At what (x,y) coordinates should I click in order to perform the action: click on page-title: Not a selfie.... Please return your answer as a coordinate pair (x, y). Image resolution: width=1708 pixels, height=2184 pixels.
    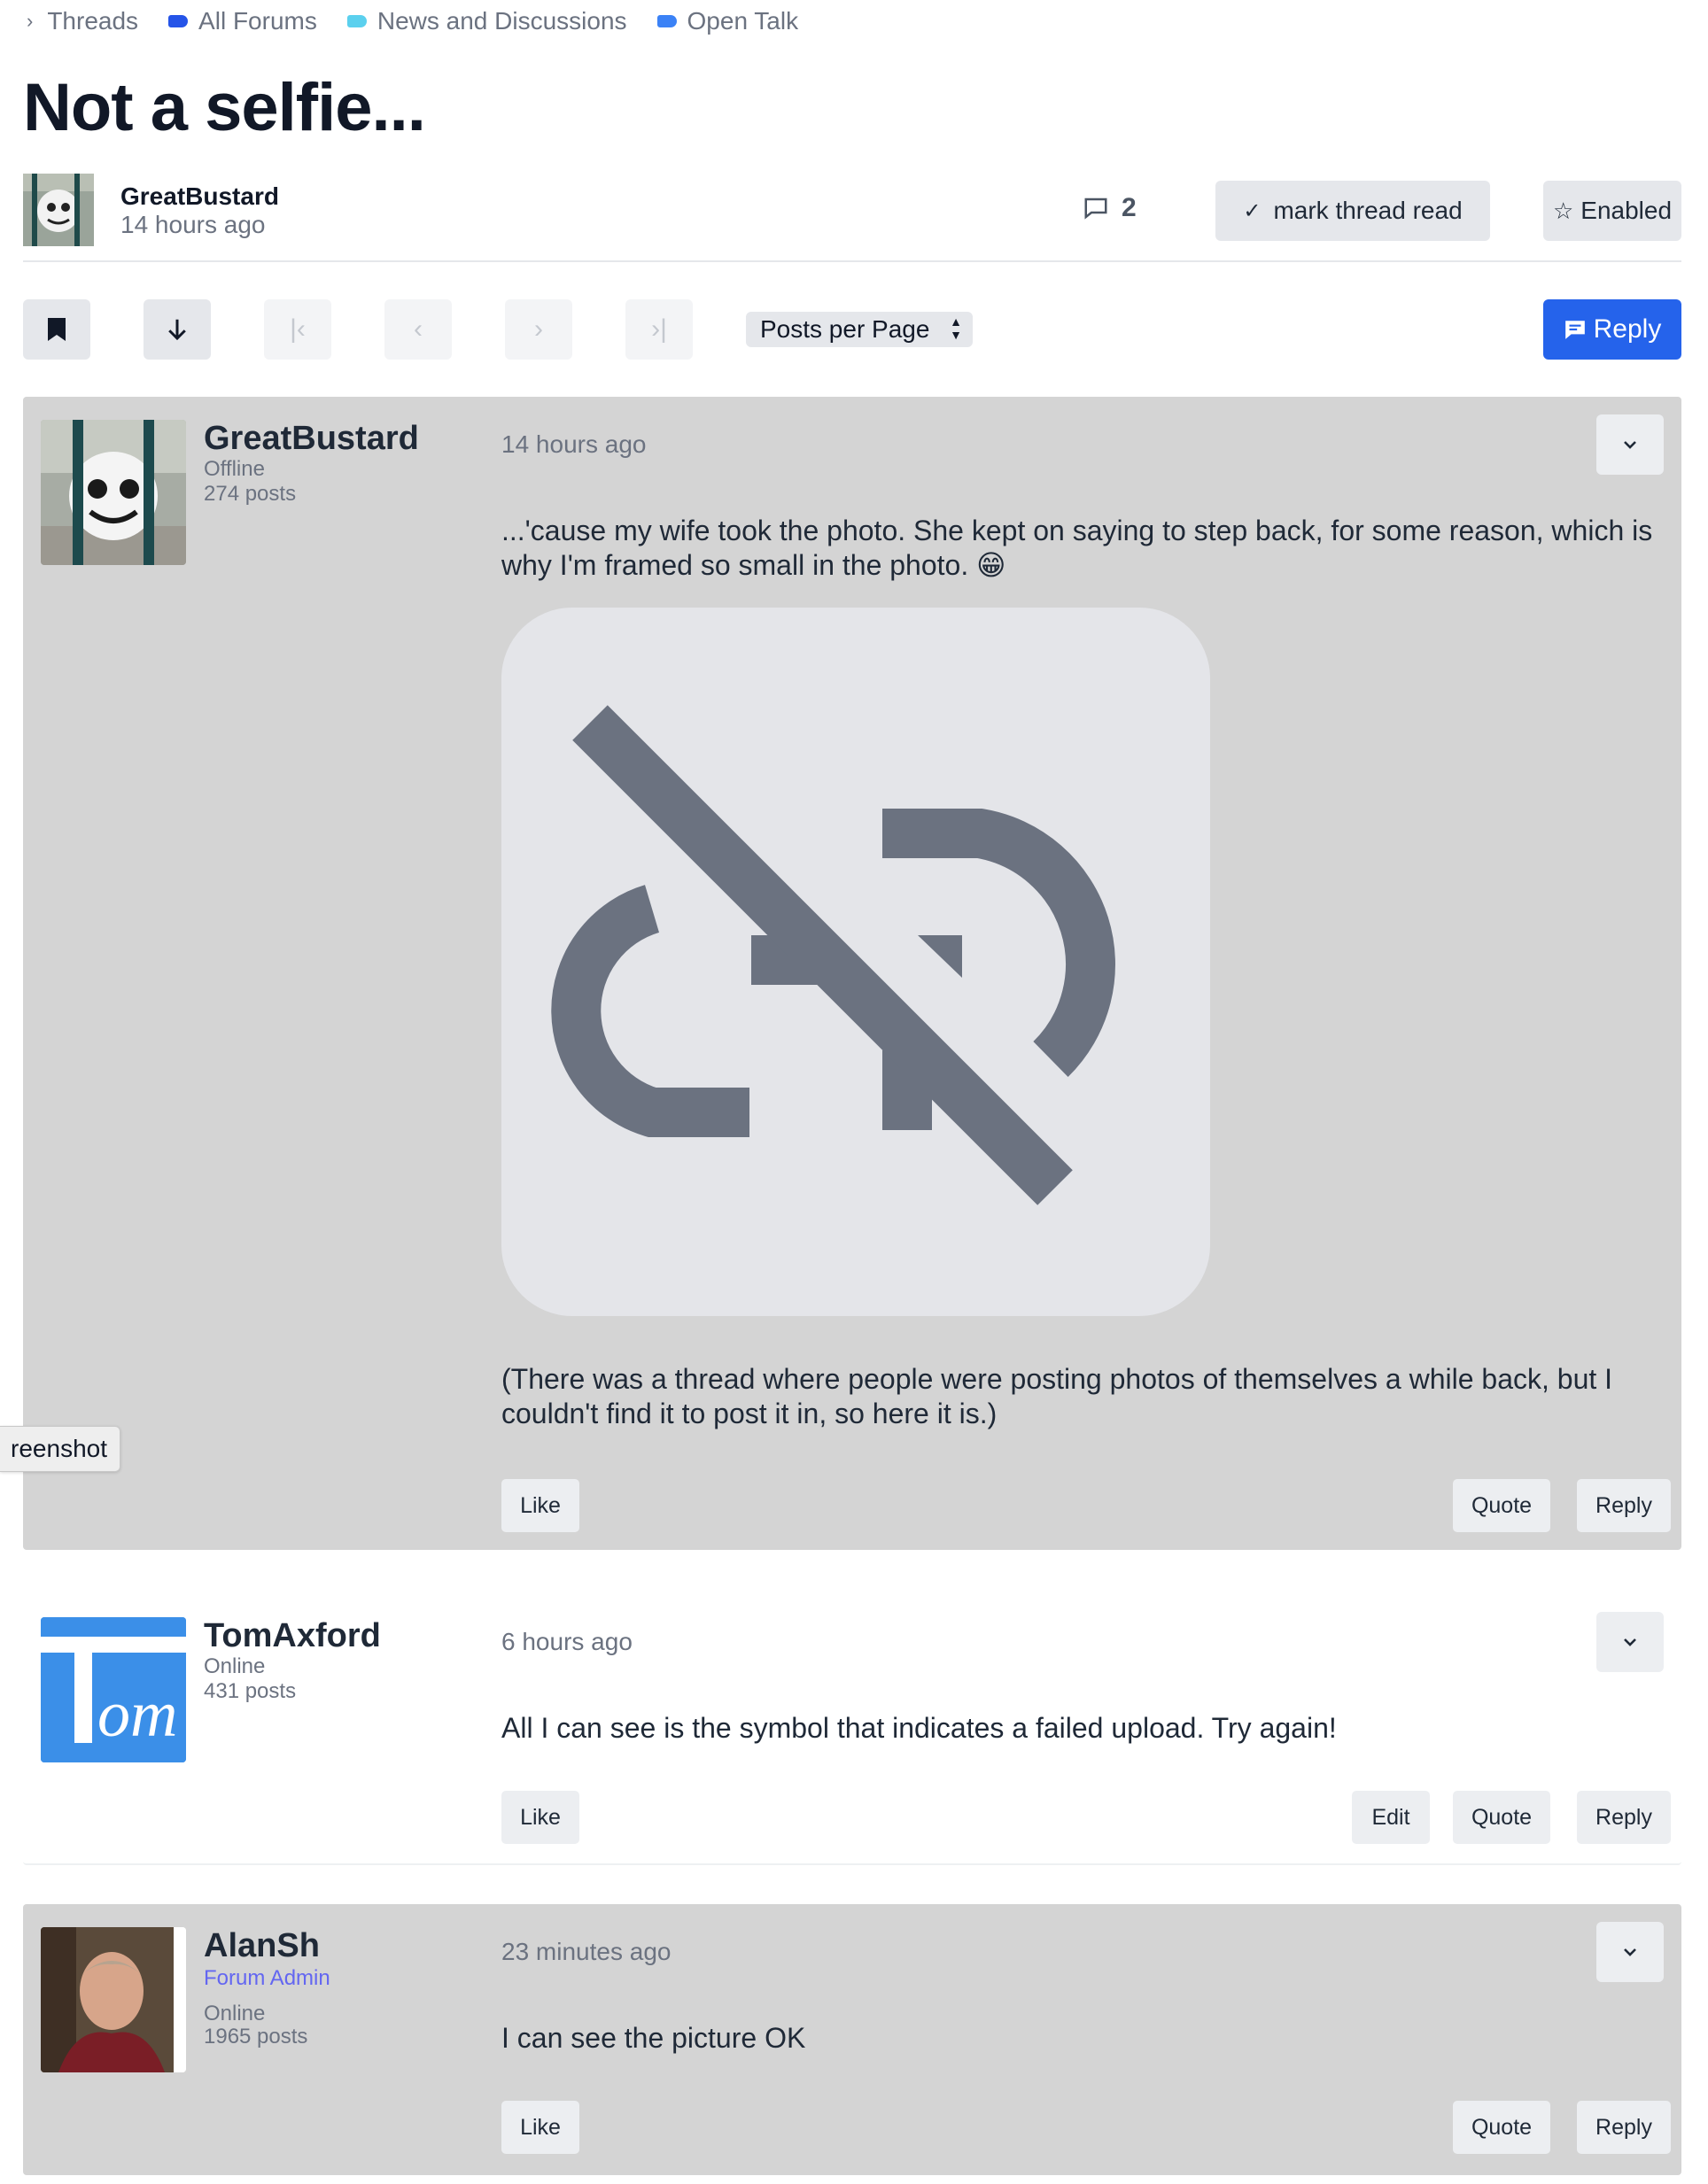
    Looking at the image, I should click on (224, 108).